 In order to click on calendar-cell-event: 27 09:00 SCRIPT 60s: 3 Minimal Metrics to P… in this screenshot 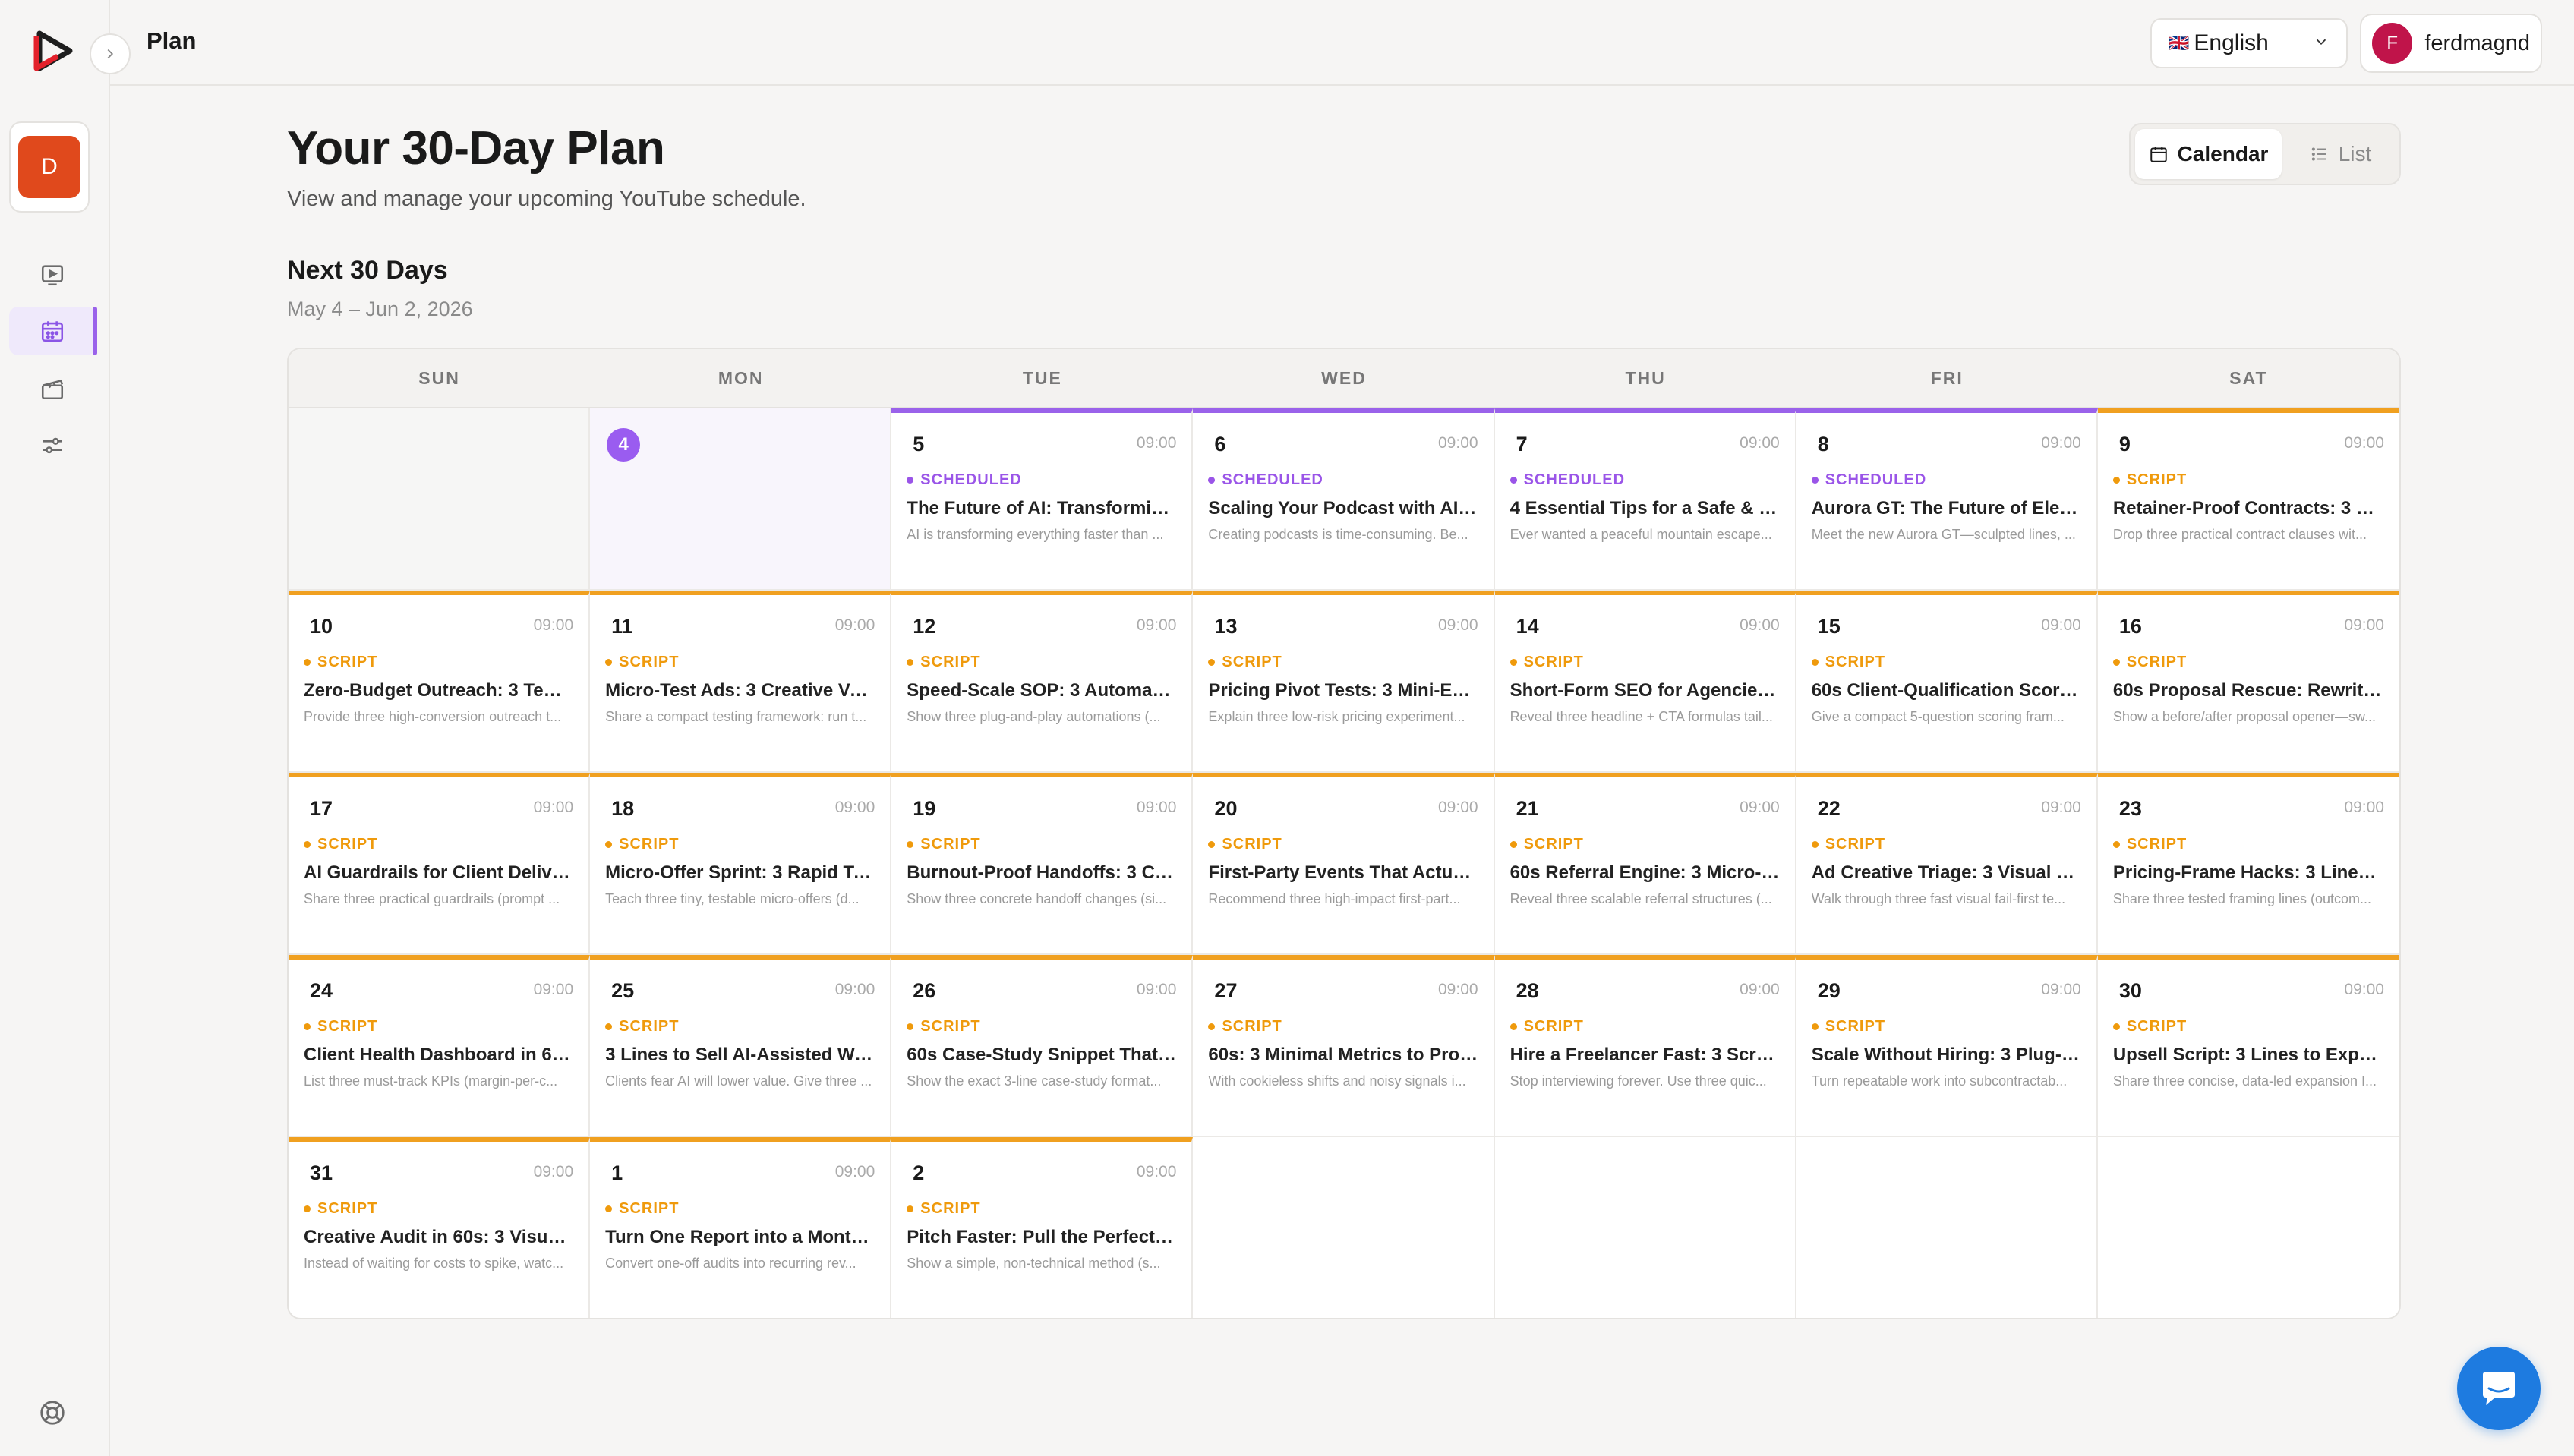, I will do `click(1344, 1046)`.